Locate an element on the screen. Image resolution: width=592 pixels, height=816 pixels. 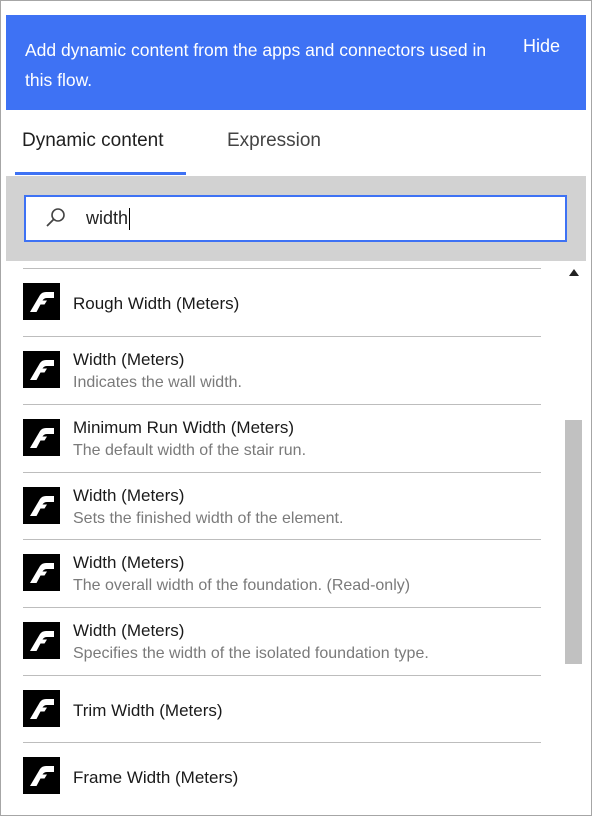
list-item-title: Frame Width (Meters) is located at coordinates (156, 777).